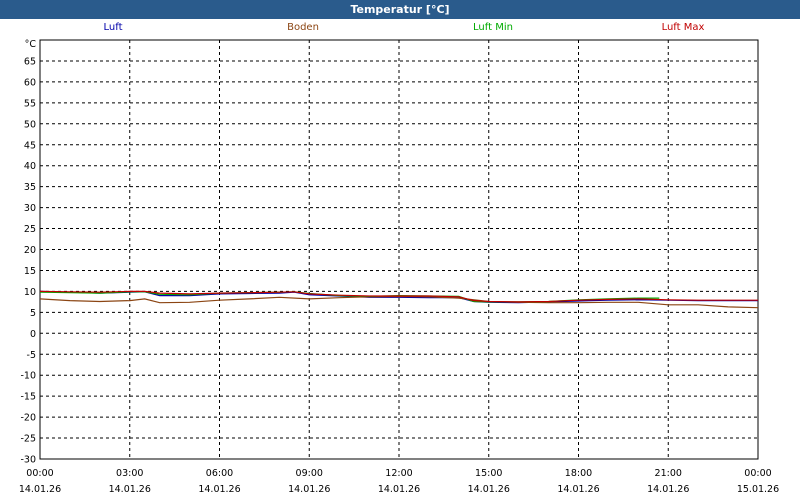 This screenshot has width=800, height=500. What do you see at coordinates (758, 489) in the screenshot?
I see `x-tick-date: 15.01.26` at bounding box center [758, 489].